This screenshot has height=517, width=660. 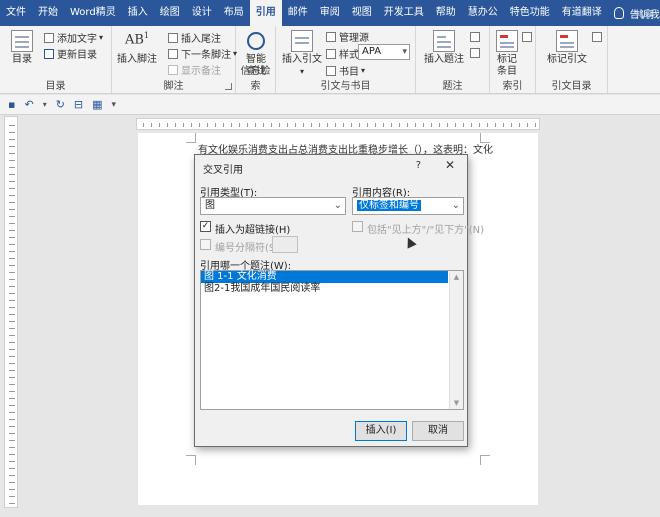 I want to click on ribbon-tab: 审阅, so click(x=330, y=13).